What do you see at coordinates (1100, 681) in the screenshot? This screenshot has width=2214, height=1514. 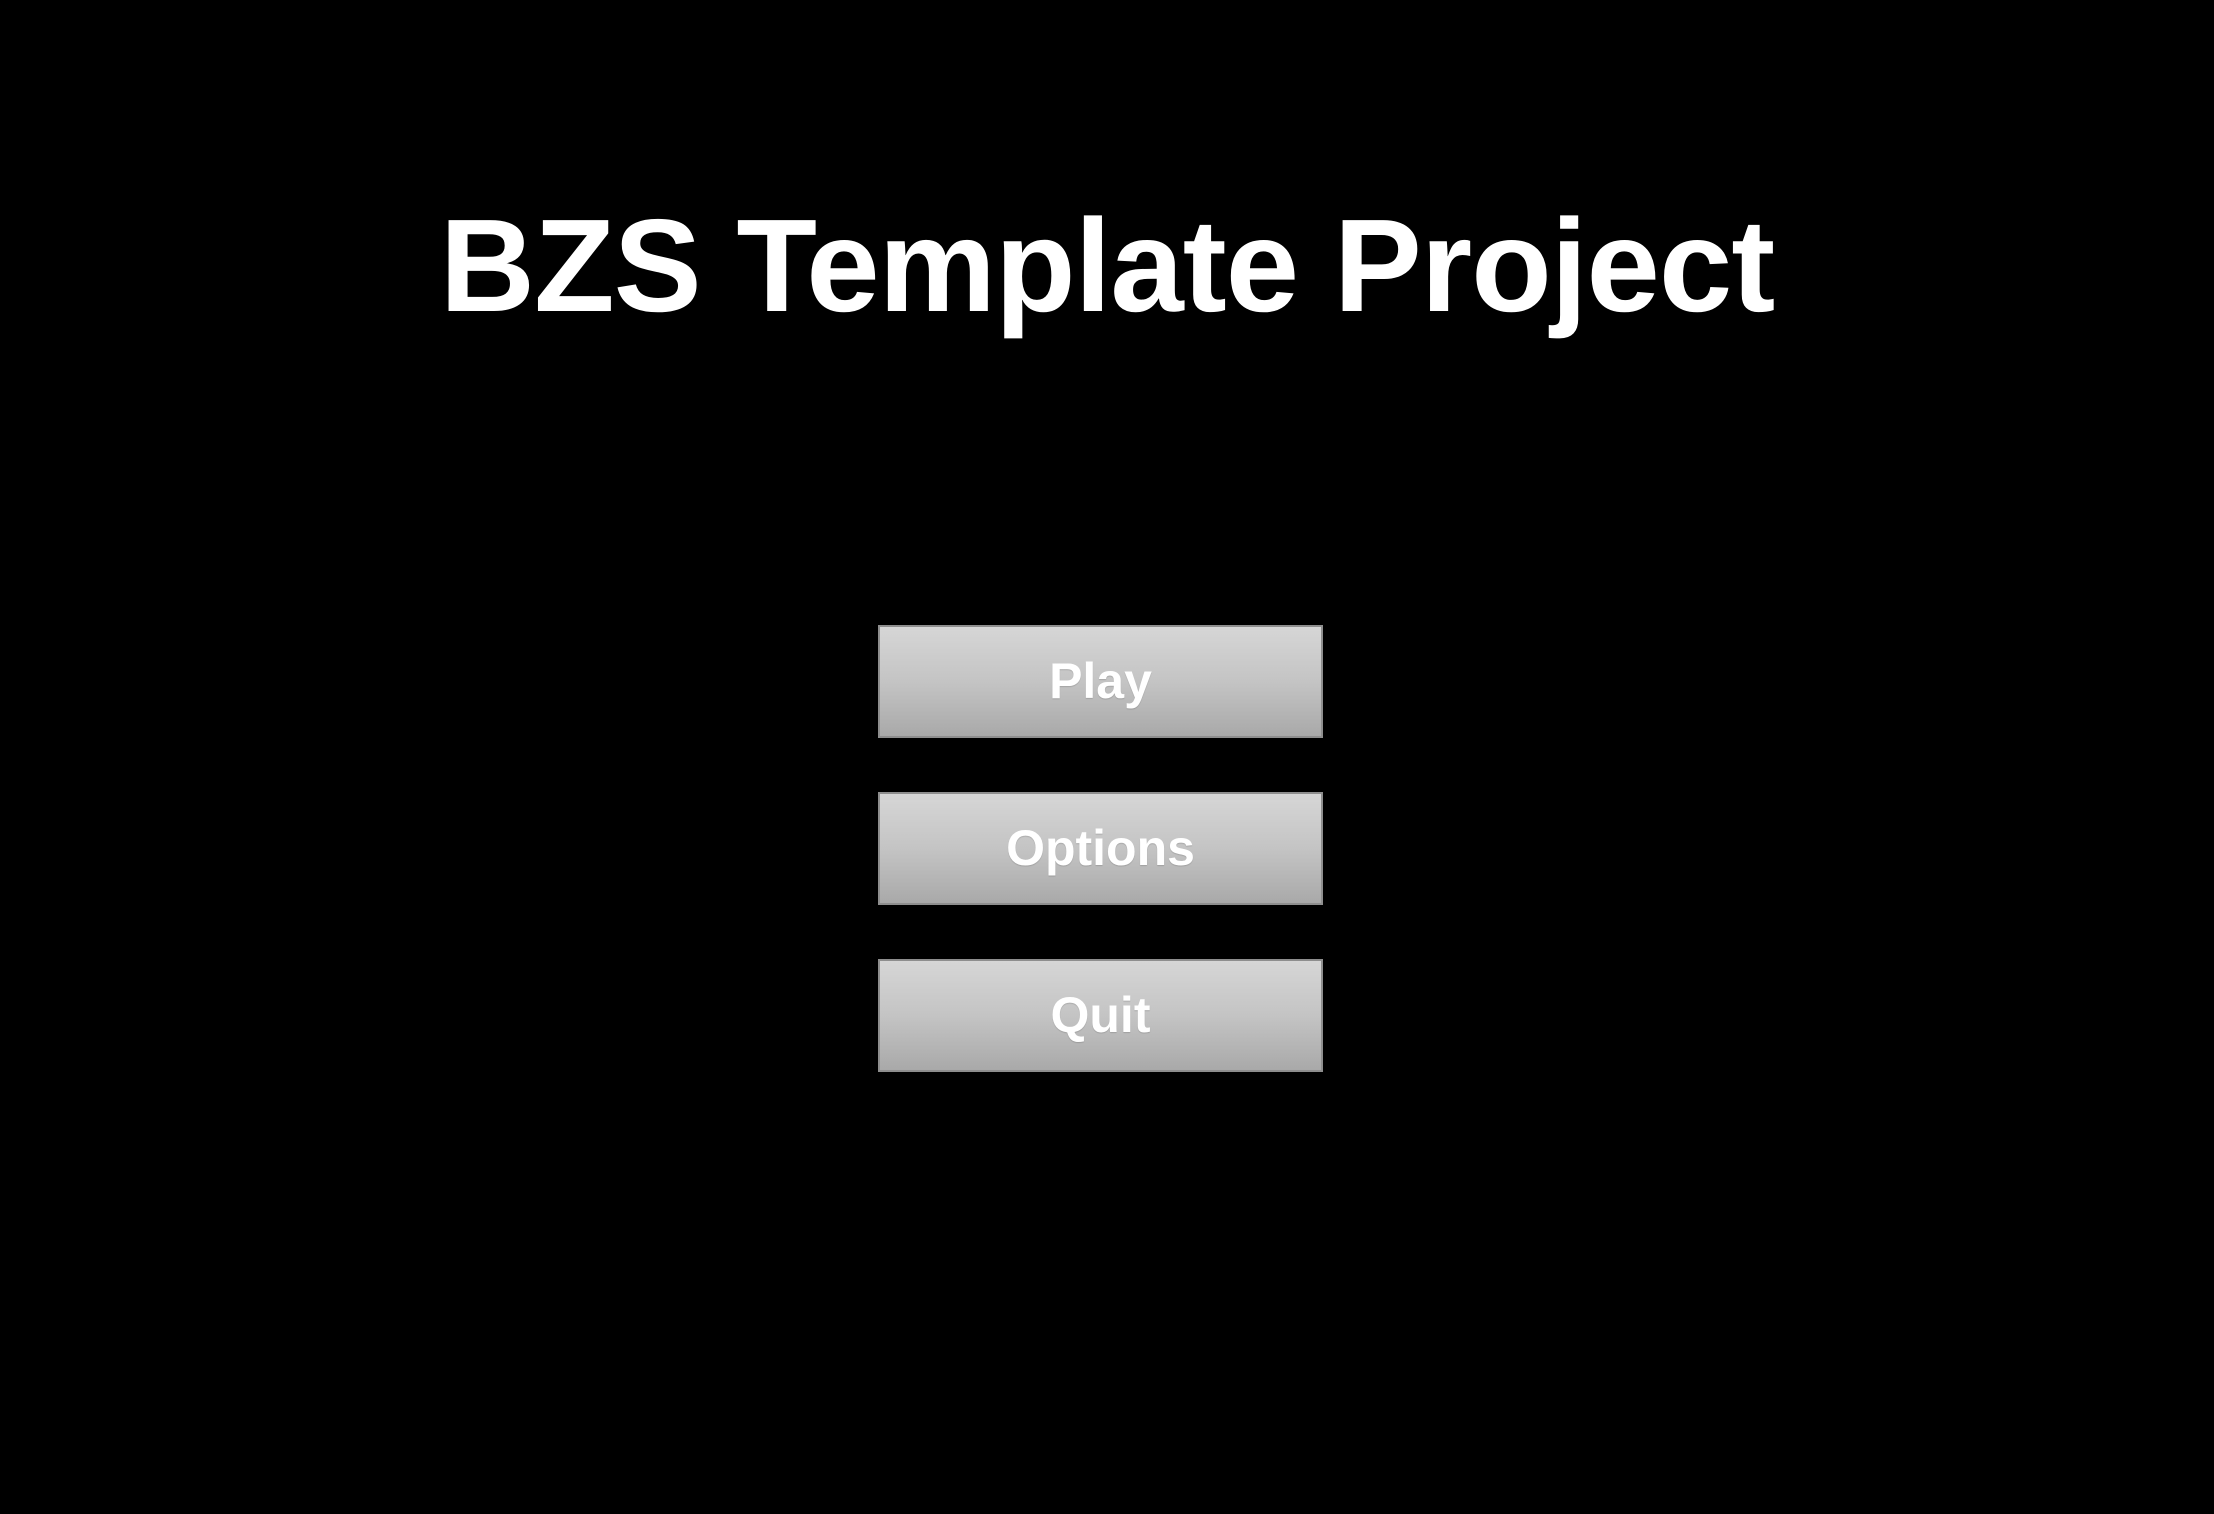 I see `play-button: Play` at bounding box center [1100, 681].